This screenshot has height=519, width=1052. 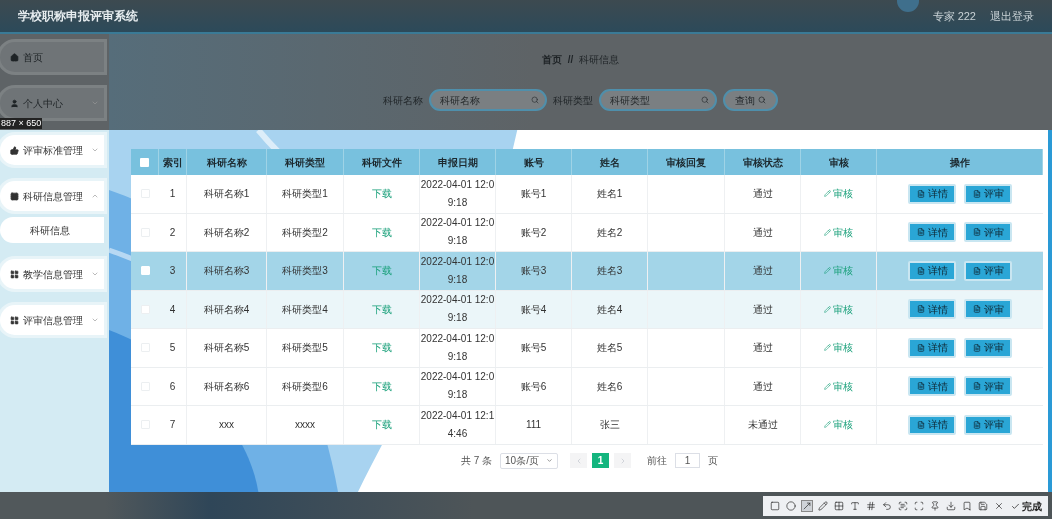 What do you see at coordinates (587, 194) in the screenshot?
I see `table-row: 1 科研名称1 科研类型1 下载 2022-04-01 12:09:18 账号1 姓名1 通过 审核 详情 评审` at bounding box center [587, 194].